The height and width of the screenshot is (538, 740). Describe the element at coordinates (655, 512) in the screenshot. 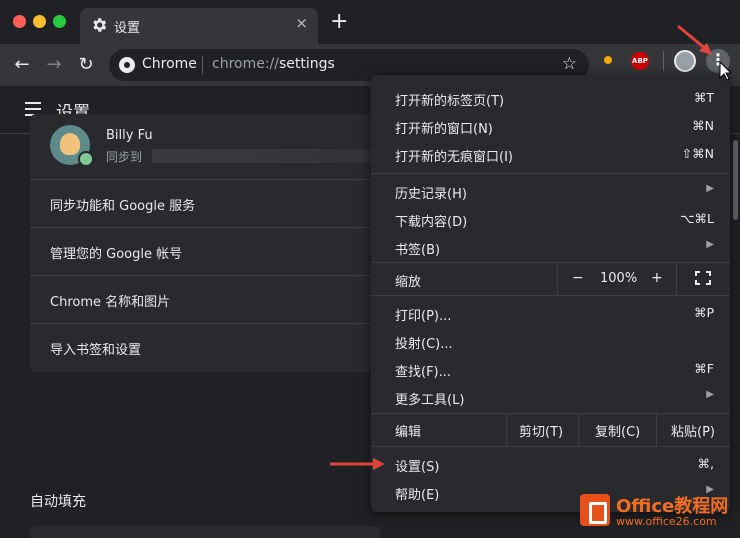

I see `watermark: Office教程网 www.office26.com` at that location.